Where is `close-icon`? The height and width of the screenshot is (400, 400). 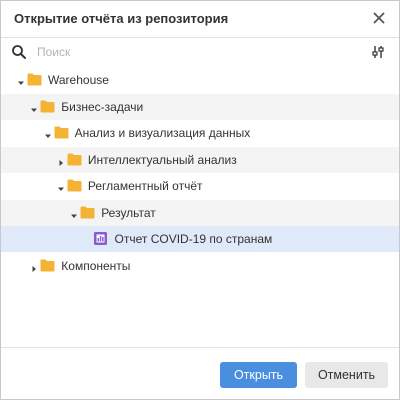
close-icon is located at coordinates (379, 18).